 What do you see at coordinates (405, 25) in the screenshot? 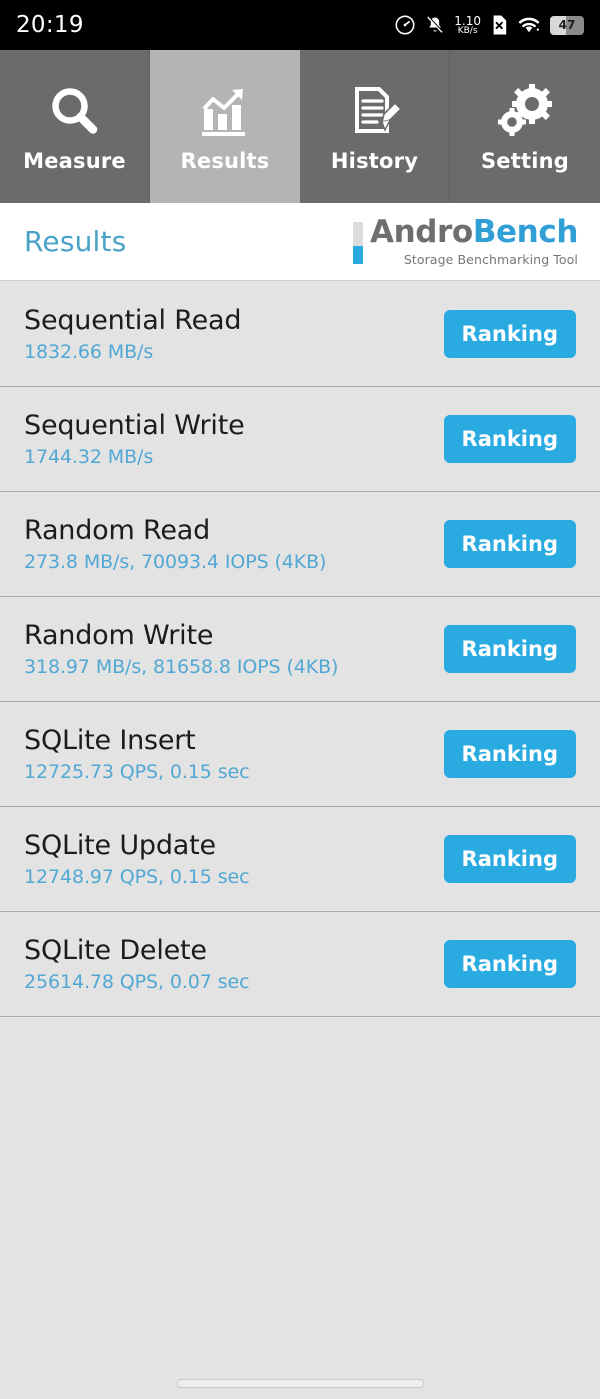
I see `speedometer-icon` at bounding box center [405, 25].